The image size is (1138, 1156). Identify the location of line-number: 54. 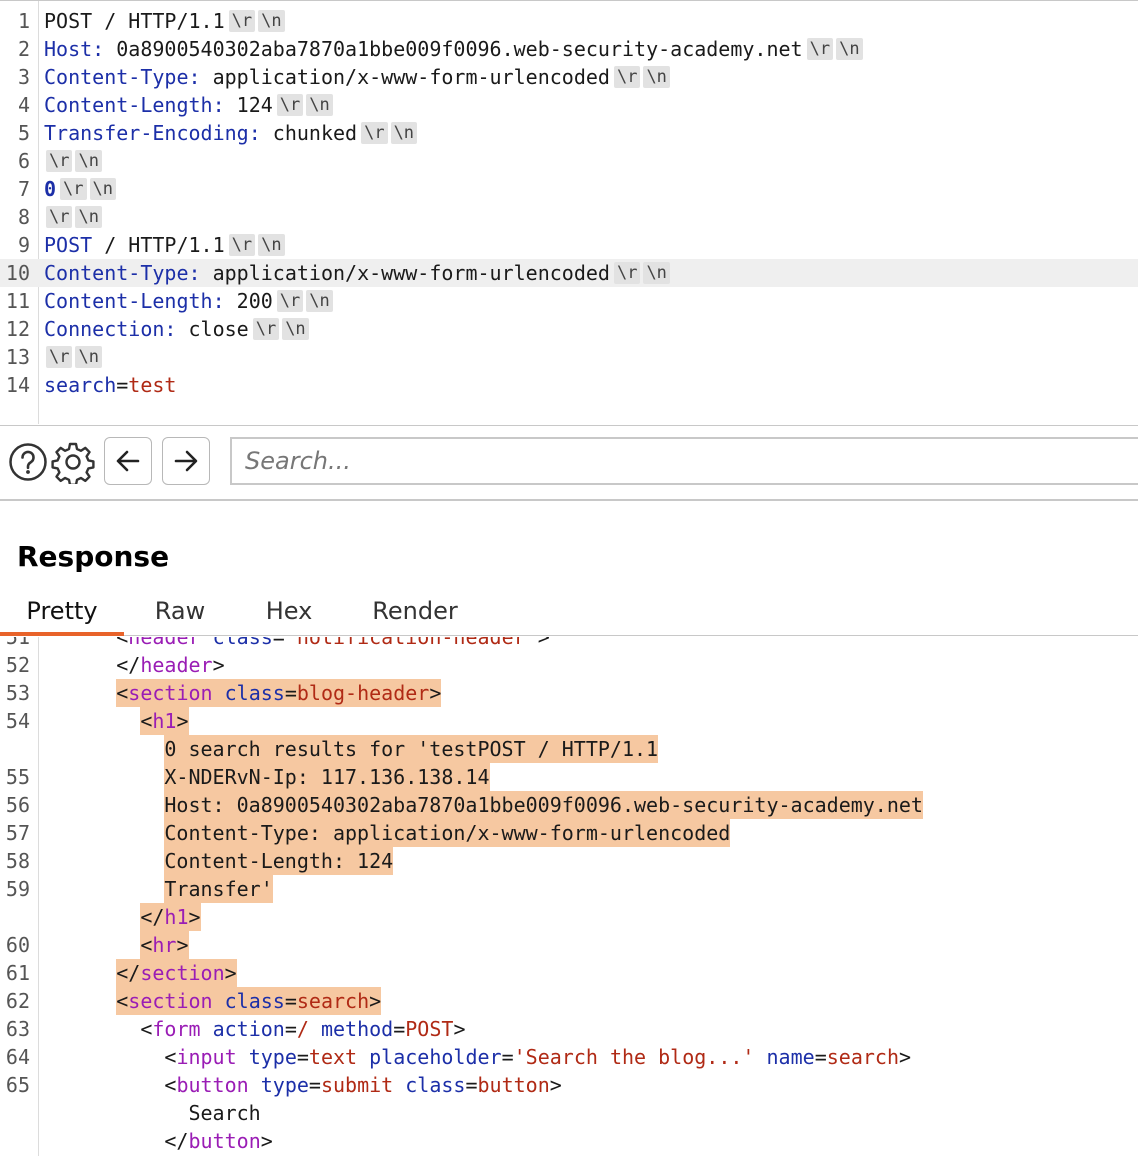
(17, 721).